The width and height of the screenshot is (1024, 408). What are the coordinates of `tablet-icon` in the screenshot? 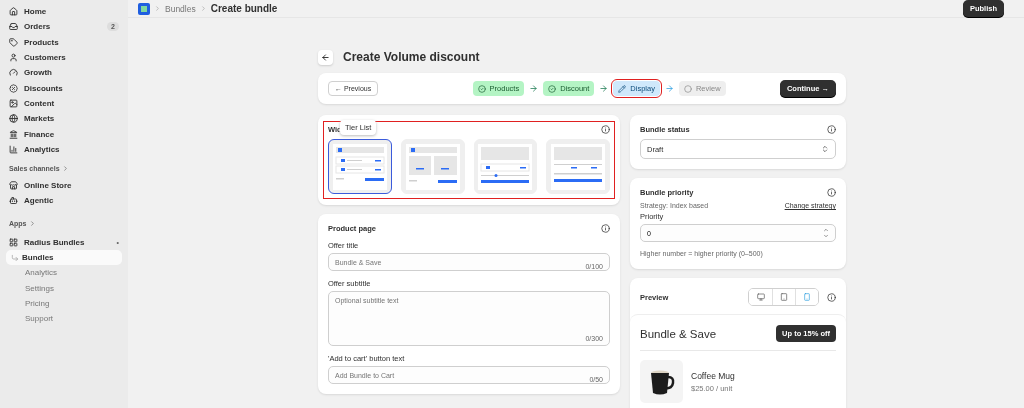 It's located at (784, 297).